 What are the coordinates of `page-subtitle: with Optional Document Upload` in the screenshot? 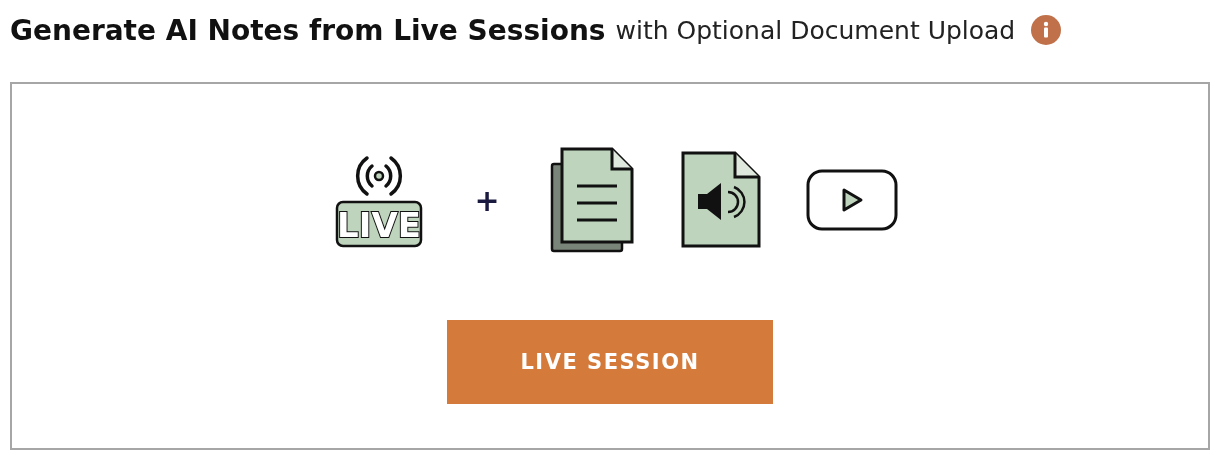 It's located at (815, 30).